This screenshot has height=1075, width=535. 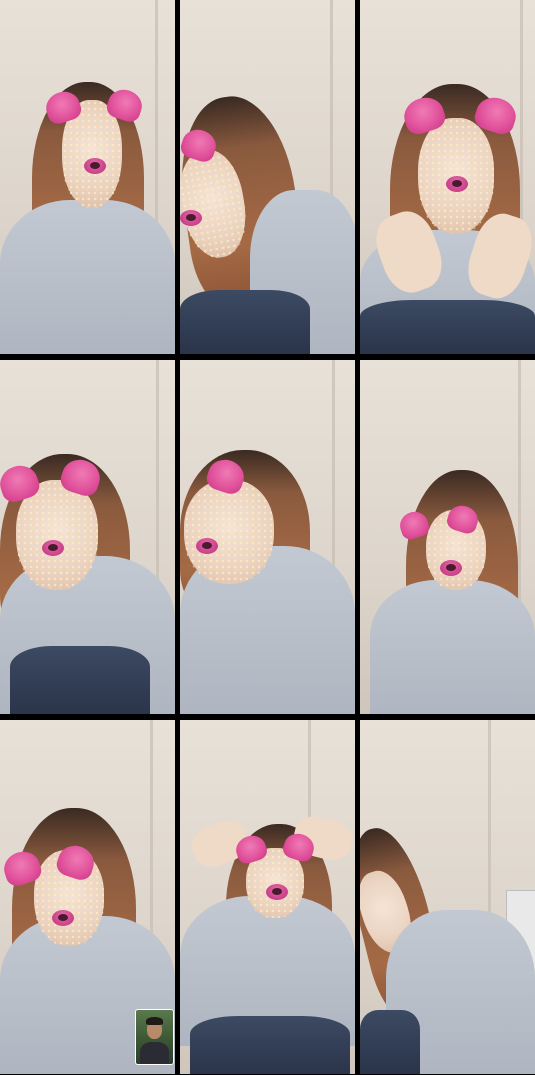 I want to click on pip-person-body, so click(x=154, y=1053).